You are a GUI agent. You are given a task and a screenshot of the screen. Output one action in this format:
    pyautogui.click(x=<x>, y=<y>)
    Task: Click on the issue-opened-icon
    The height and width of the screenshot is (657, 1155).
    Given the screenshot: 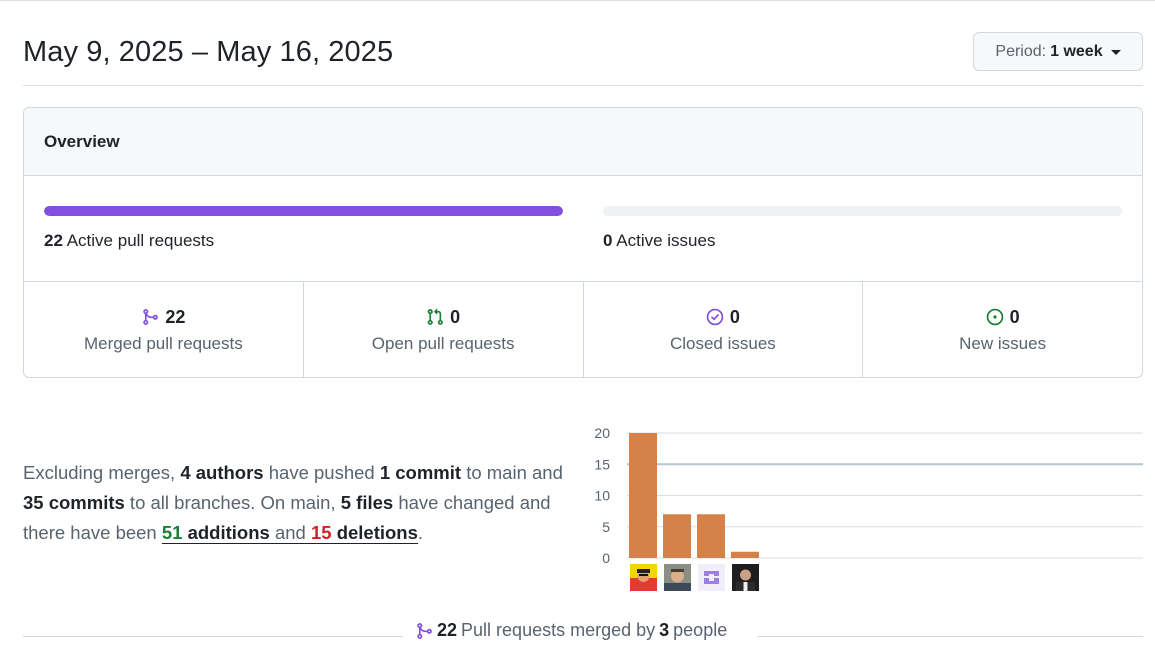 What is the action you would take?
    pyautogui.click(x=994, y=317)
    